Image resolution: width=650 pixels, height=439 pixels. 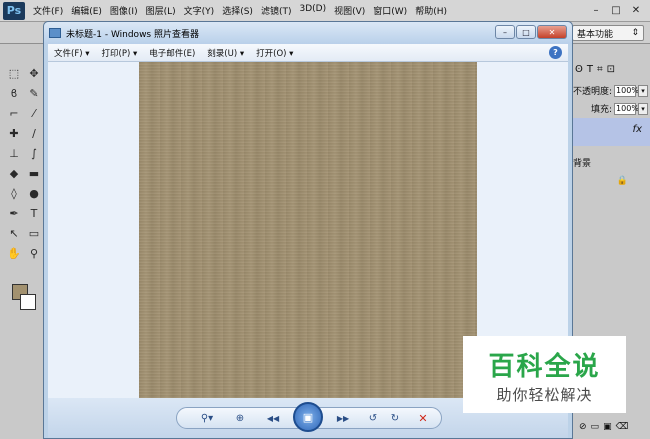 What do you see at coordinates (225, 53) in the screenshot?
I see `viewer-menu-burn: 刻录(U) ▾` at bounding box center [225, 53].